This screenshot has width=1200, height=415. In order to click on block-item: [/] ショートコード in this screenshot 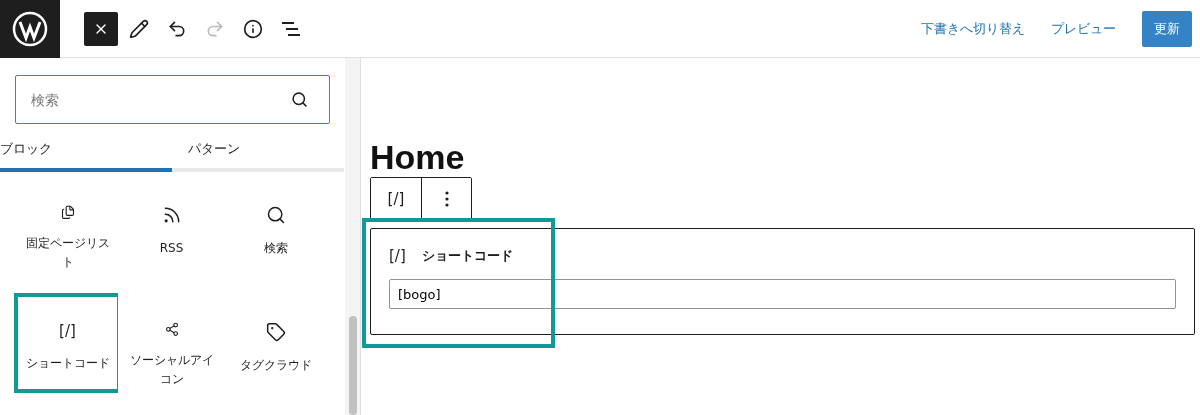, I will do `click(67, 343)`.